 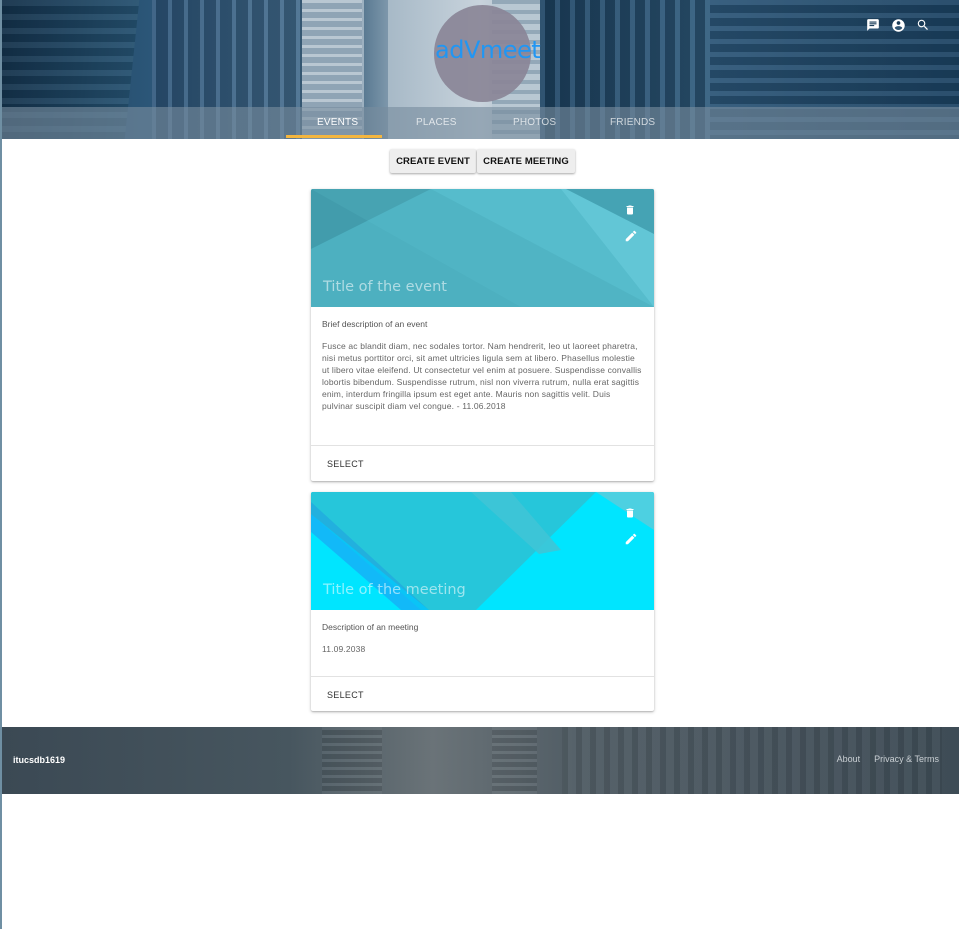 What do you see at coordinates (482, 551) in the screenshot?
I see `meeting-card-image: Title of the meeting` at bounding box center [482, 551].